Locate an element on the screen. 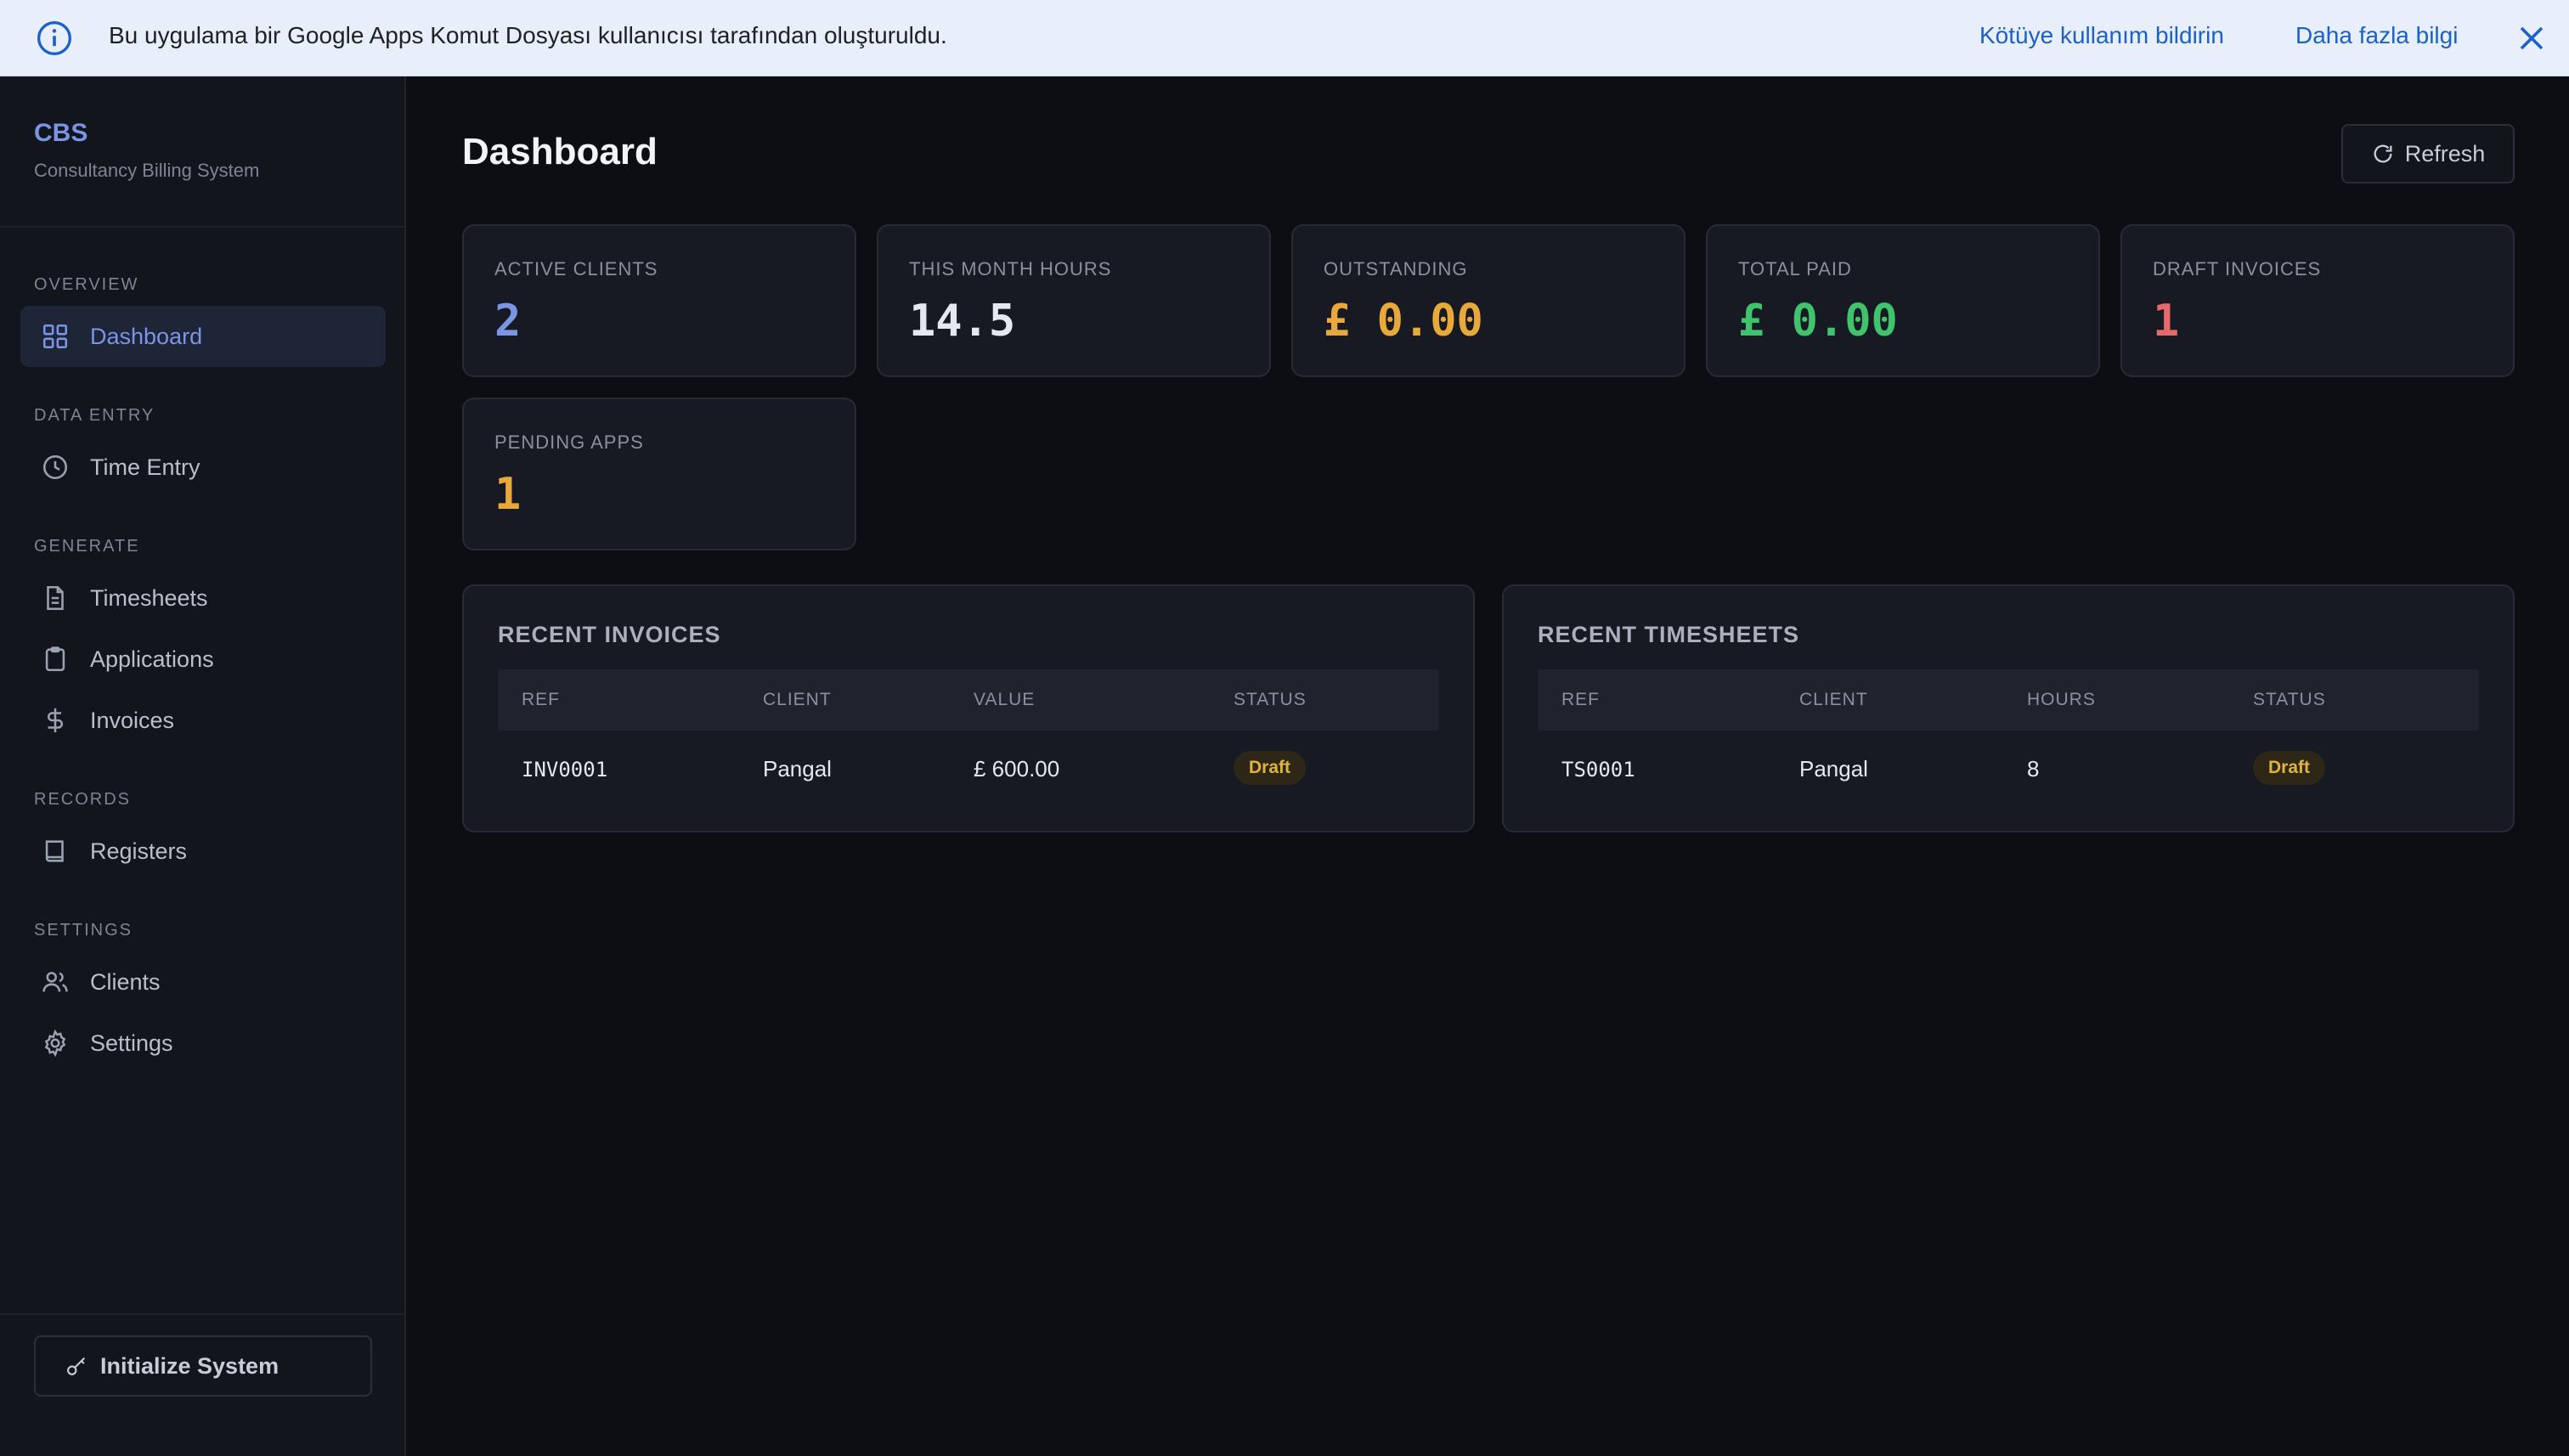  sidebar-item-registers: Registers is located at coordinates (203, 851).